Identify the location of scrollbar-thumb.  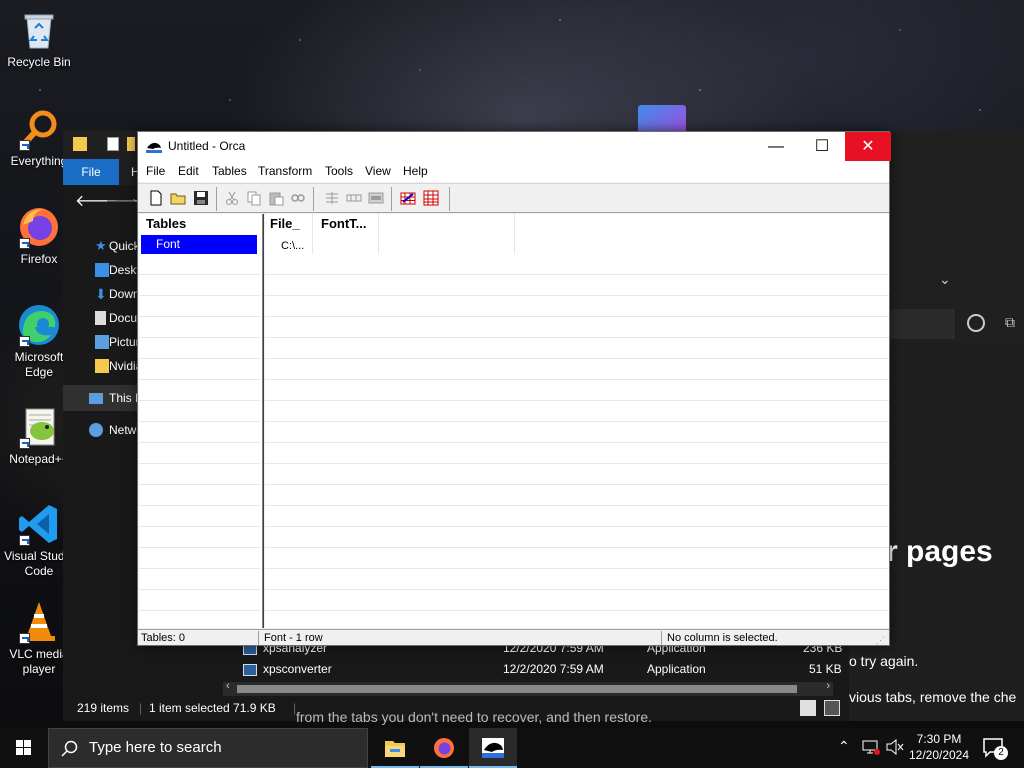
(517, 689).